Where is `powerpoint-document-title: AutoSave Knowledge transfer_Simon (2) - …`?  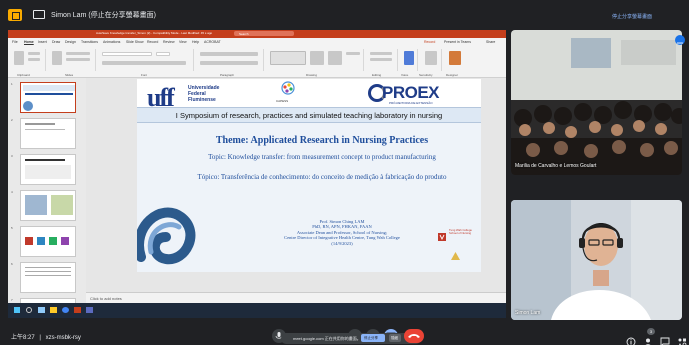
powerpoint-document-title: AutoSave Knowledge transfer_Simon (2) - … is located at coordinates (154, 33).